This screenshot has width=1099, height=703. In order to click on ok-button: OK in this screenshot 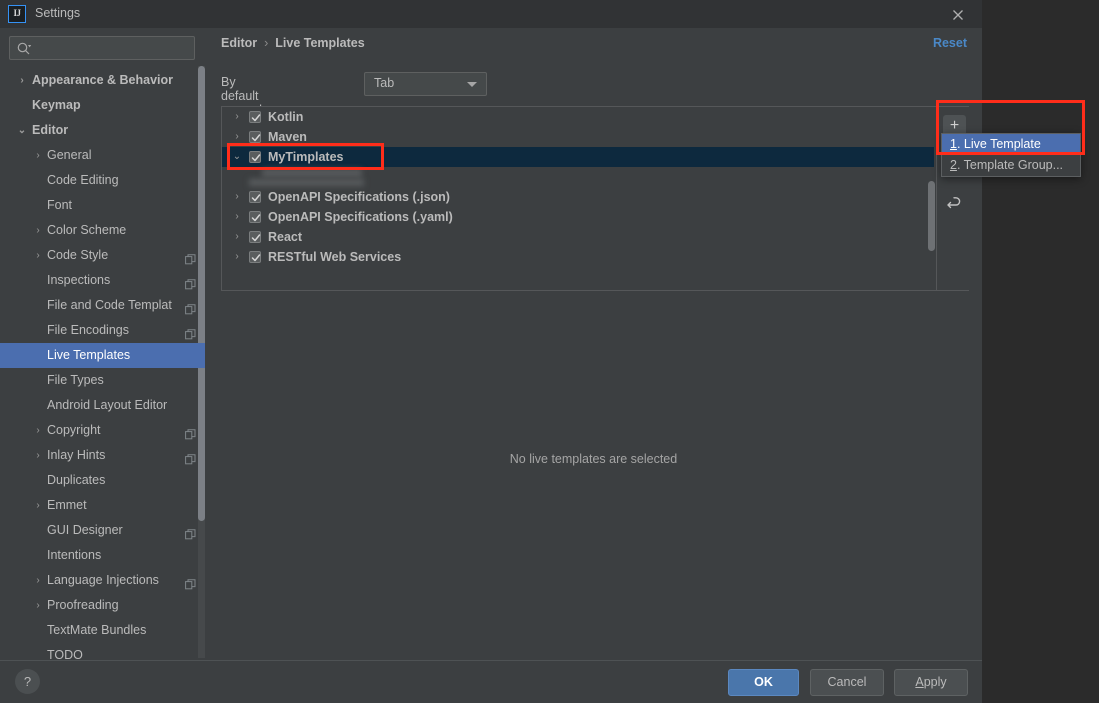, I will do `click(763, 682)`.